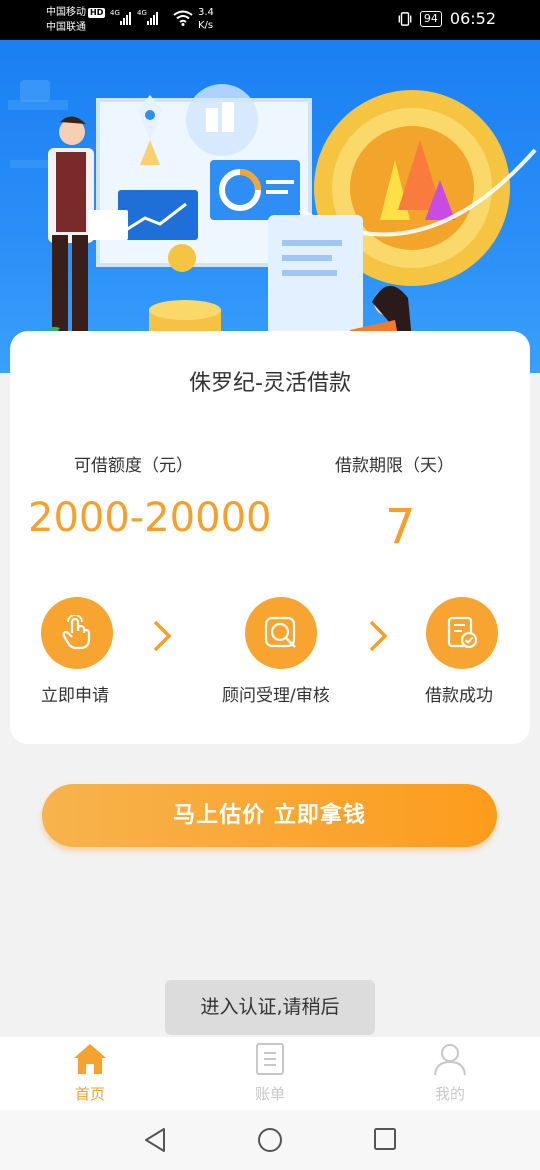 The width and height of the screenshot is (540, 1170). I want to click on clock: 06:52, so click(472, 18).